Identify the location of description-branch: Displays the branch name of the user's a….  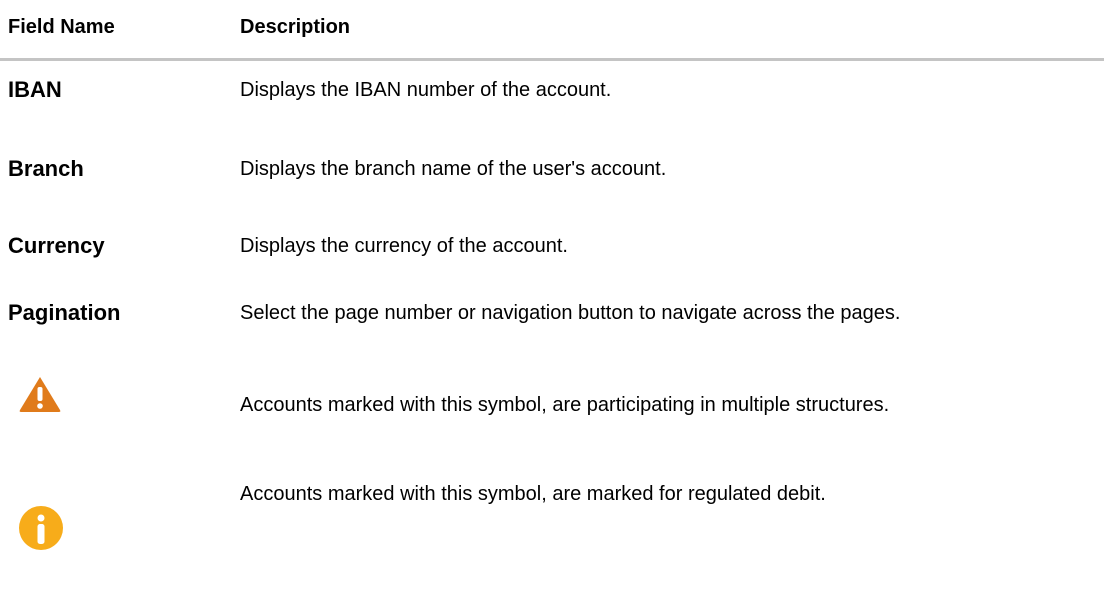
(453, 169).